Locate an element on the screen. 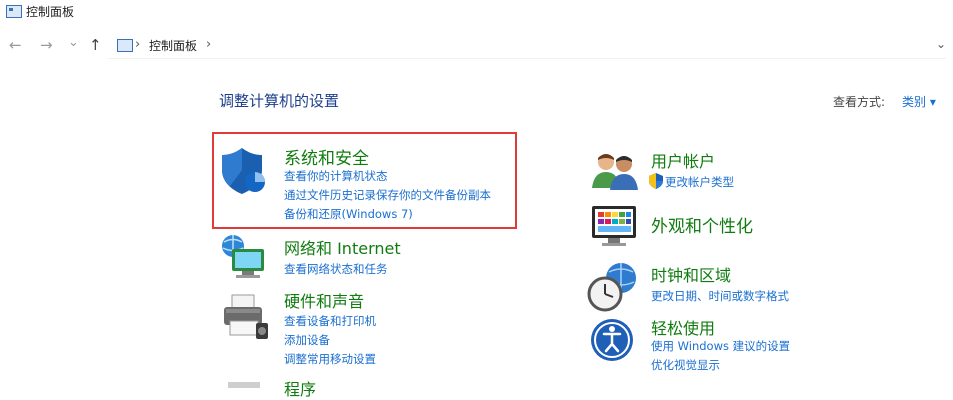  network-icon is located at coordinates (246, 257).